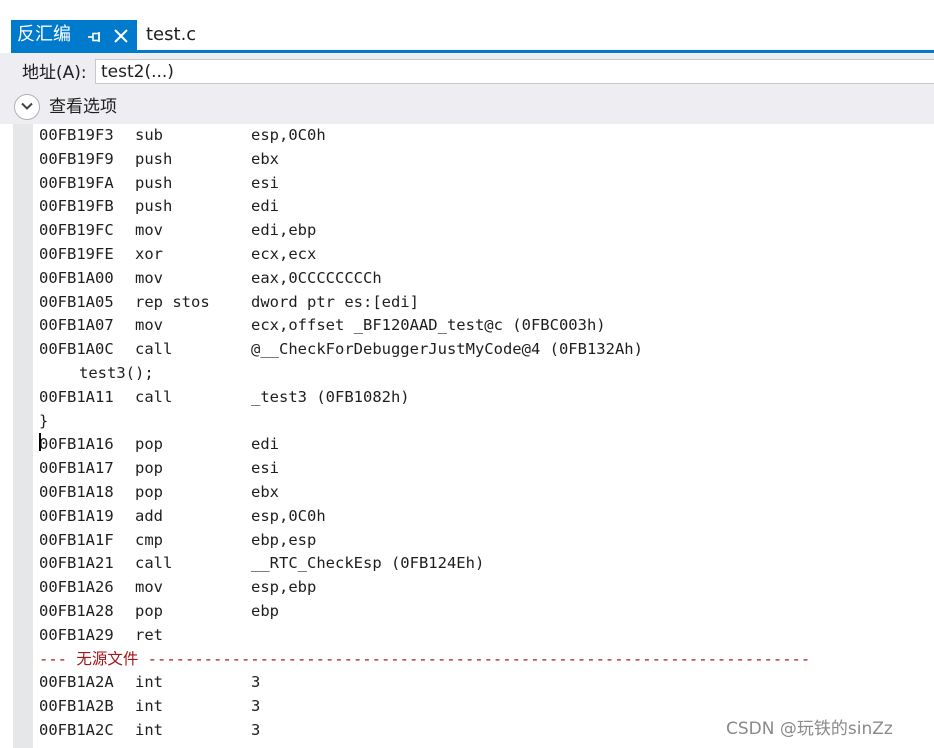  I want to click on instruction-operands: eax,0CCCCCCCCh, so click(316, 277).